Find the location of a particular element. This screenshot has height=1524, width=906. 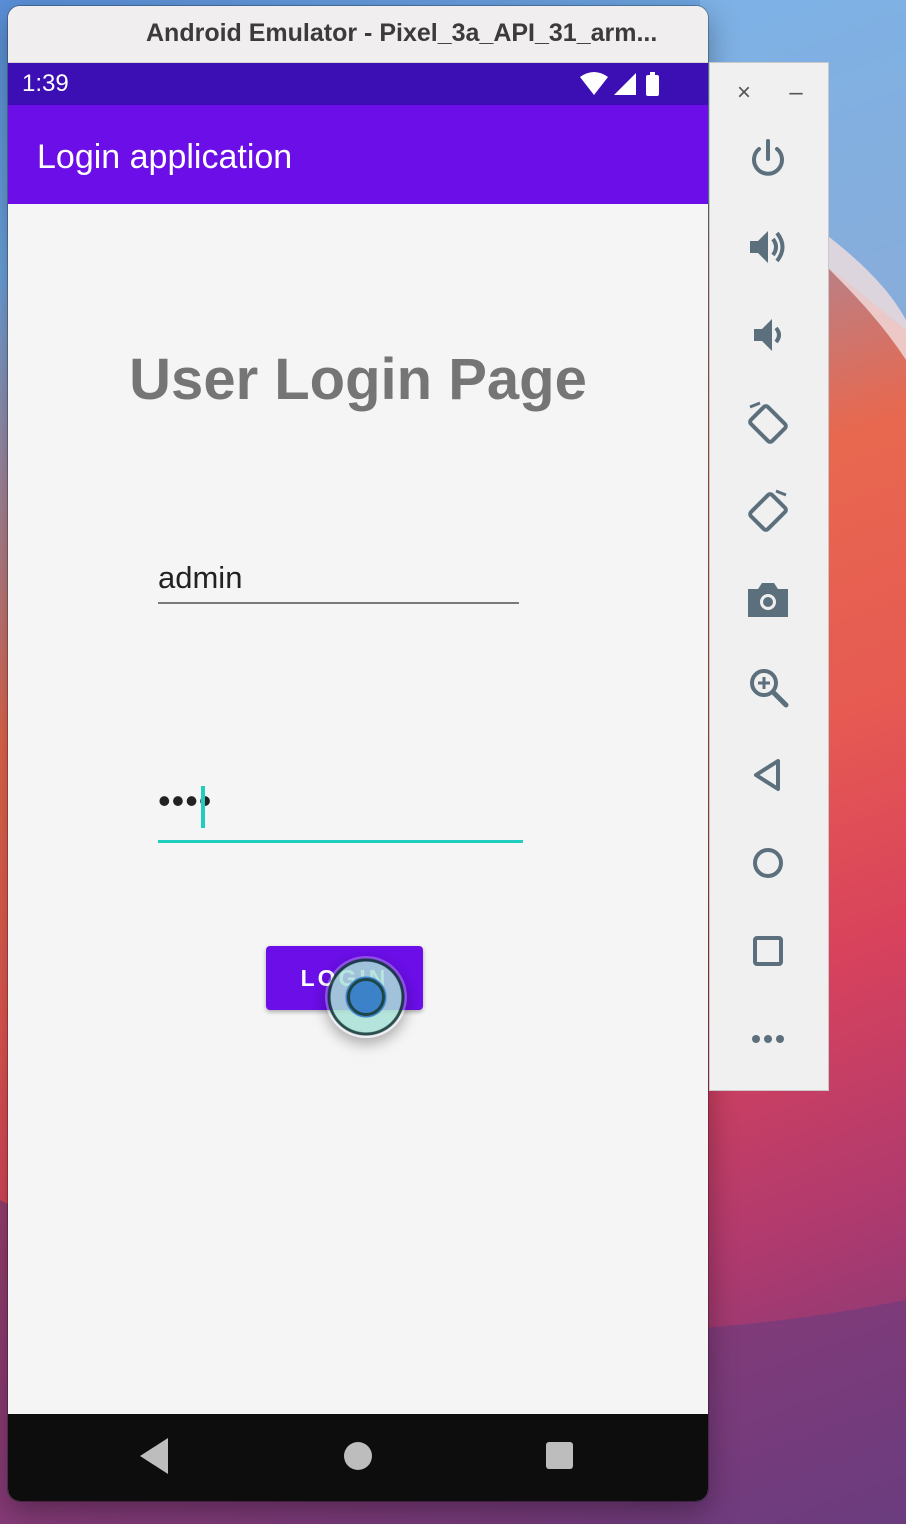

volume-down-icon is located at coordinates (768, 335).